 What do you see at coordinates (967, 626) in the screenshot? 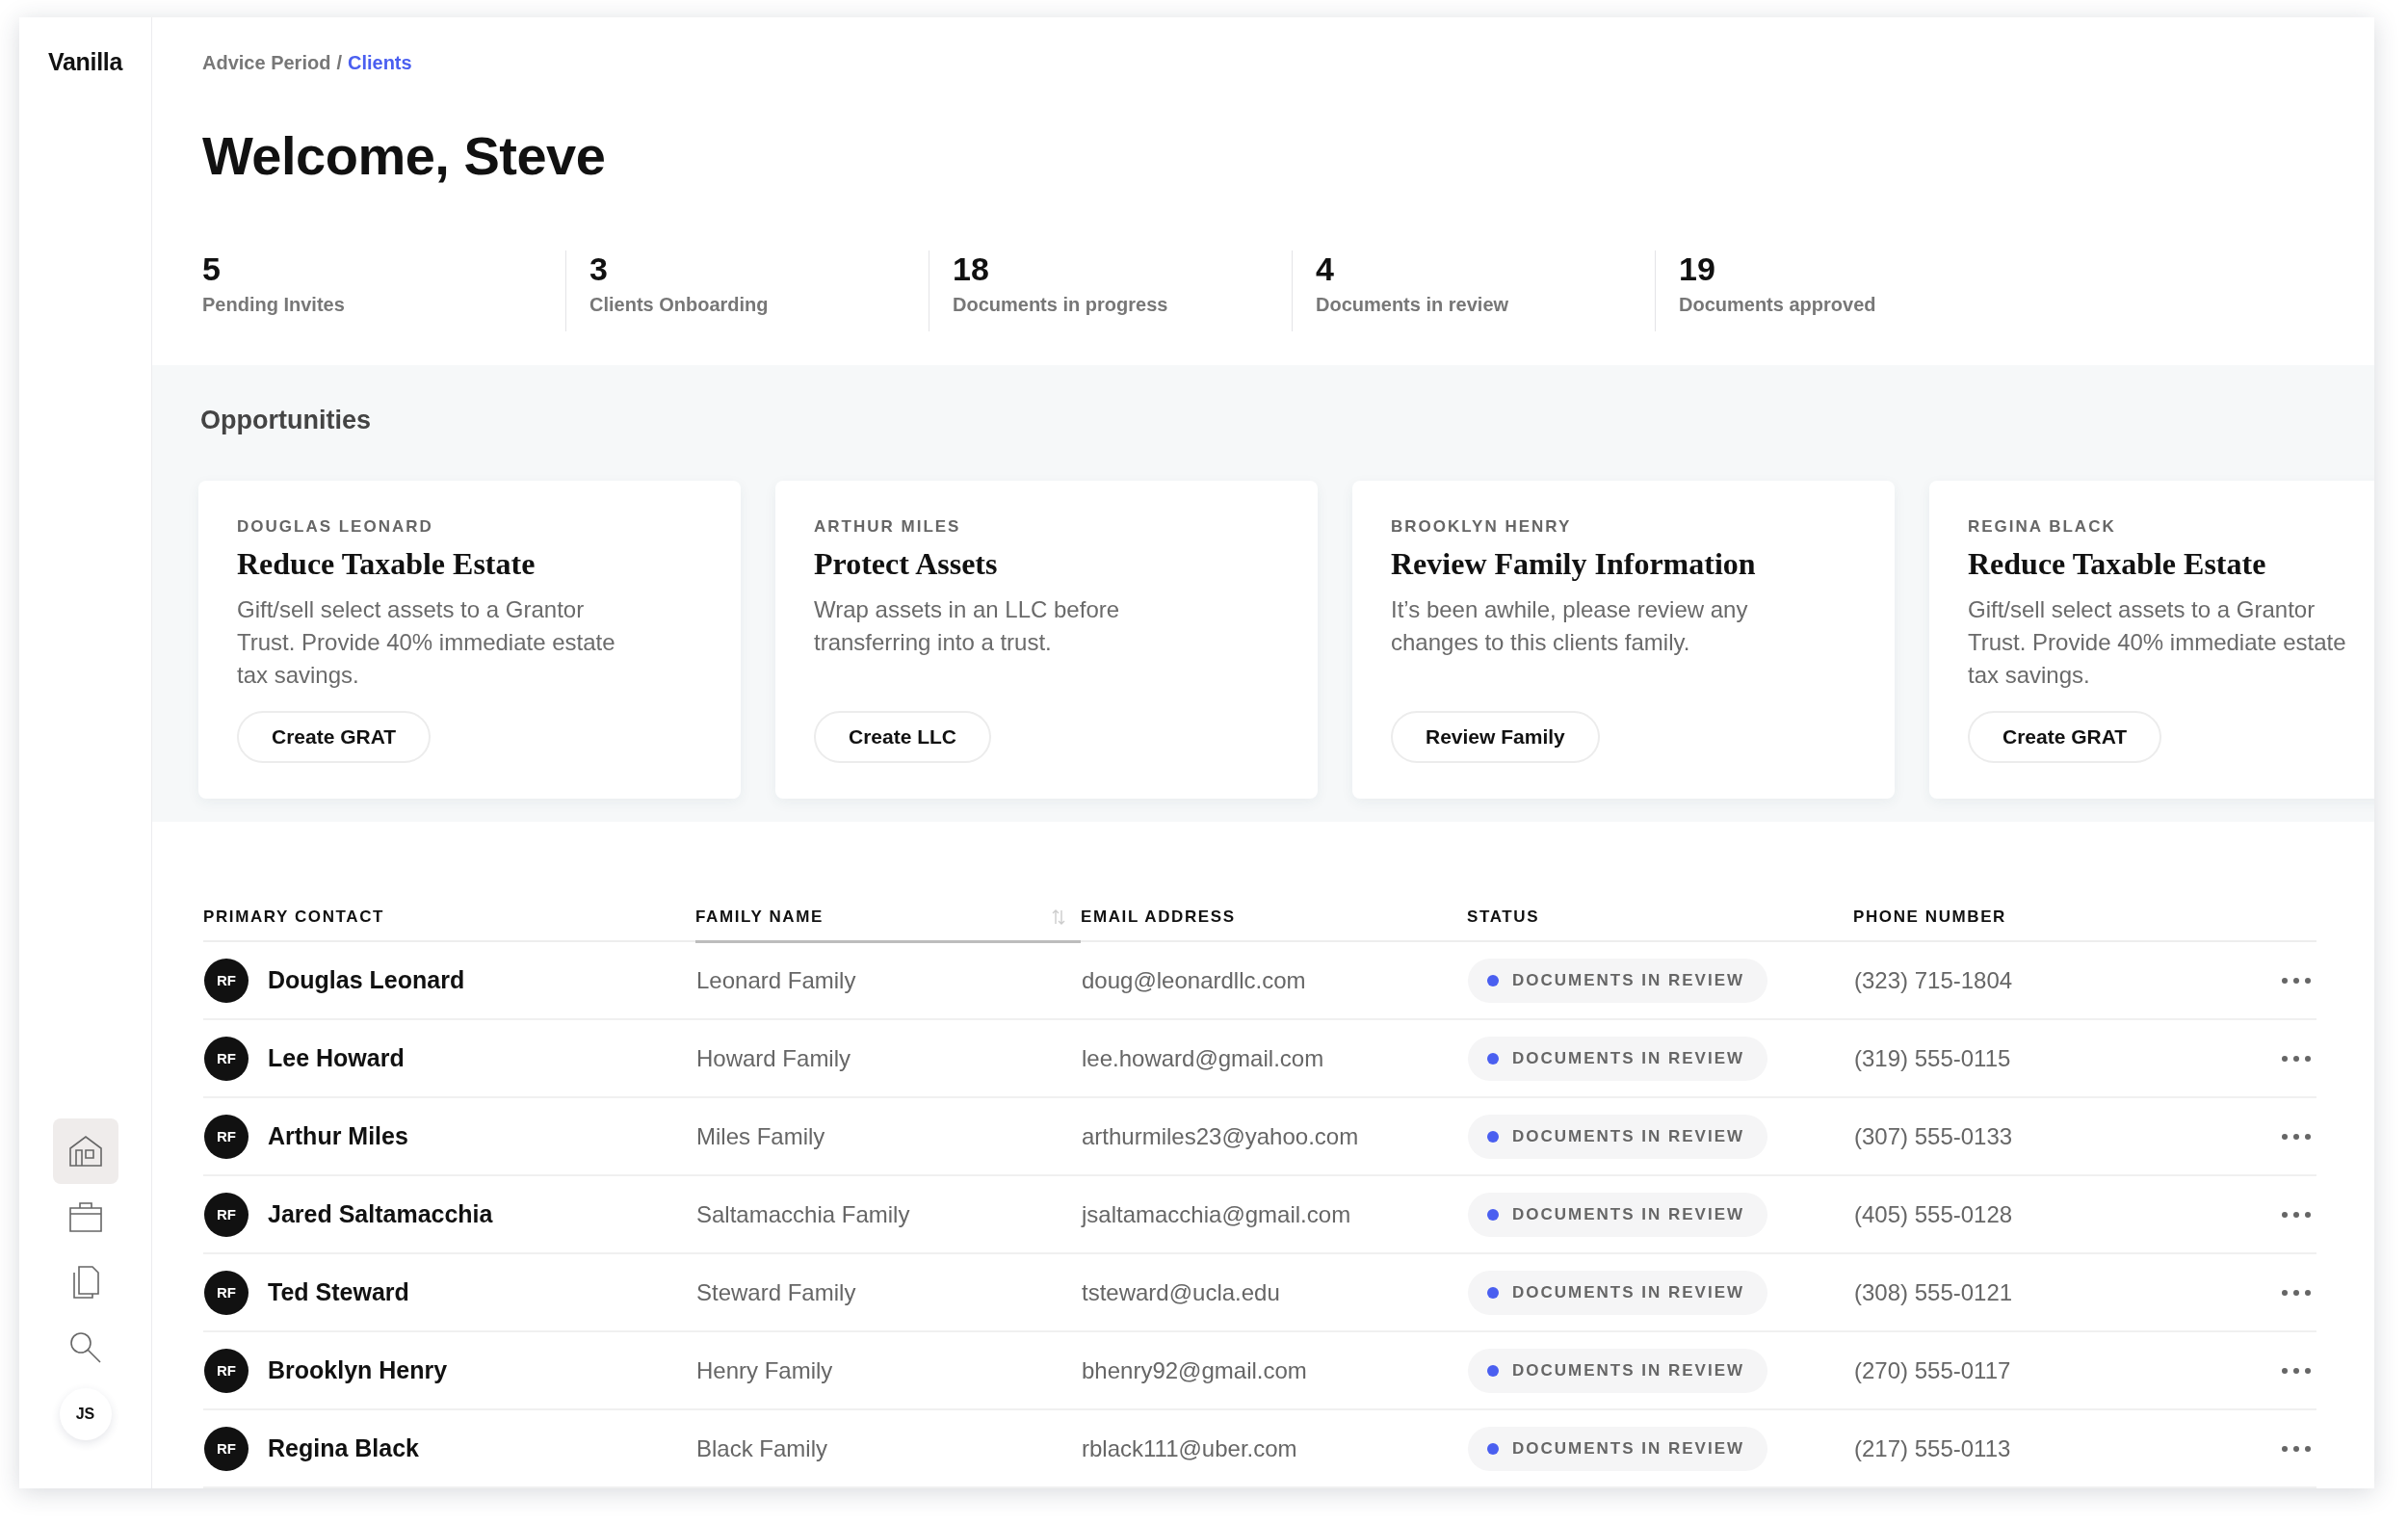
I see `card-description: Wrap assets in an LLC before transferring into a trust.` at bounding box center [967, 626].